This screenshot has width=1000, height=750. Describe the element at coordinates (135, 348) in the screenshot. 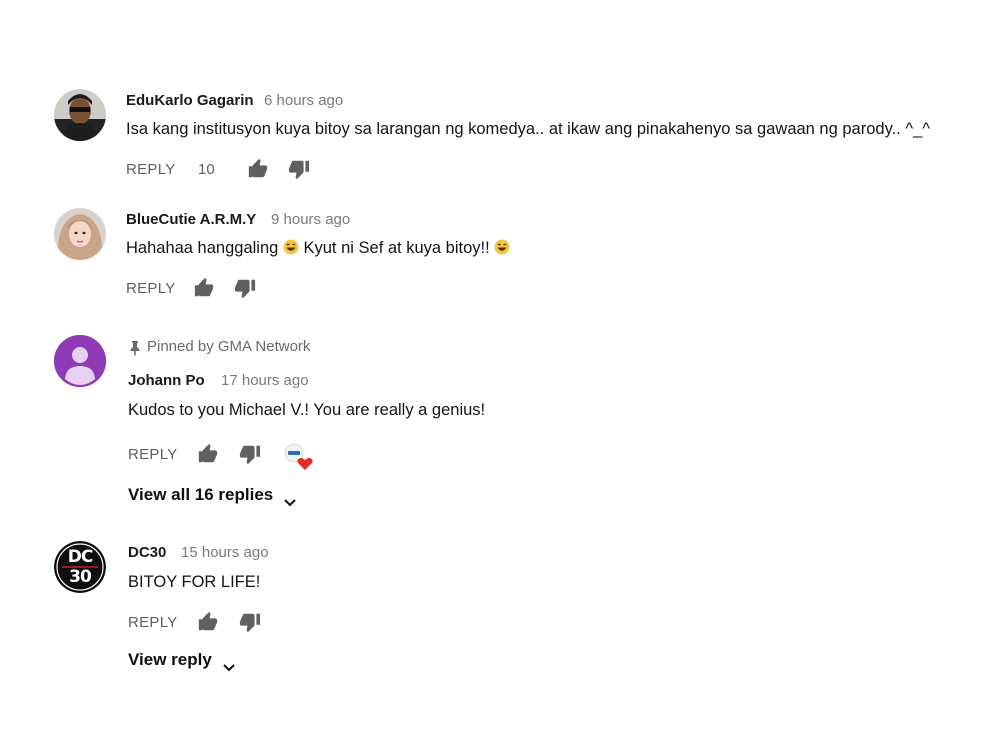

I see `pin-icon` at that location.